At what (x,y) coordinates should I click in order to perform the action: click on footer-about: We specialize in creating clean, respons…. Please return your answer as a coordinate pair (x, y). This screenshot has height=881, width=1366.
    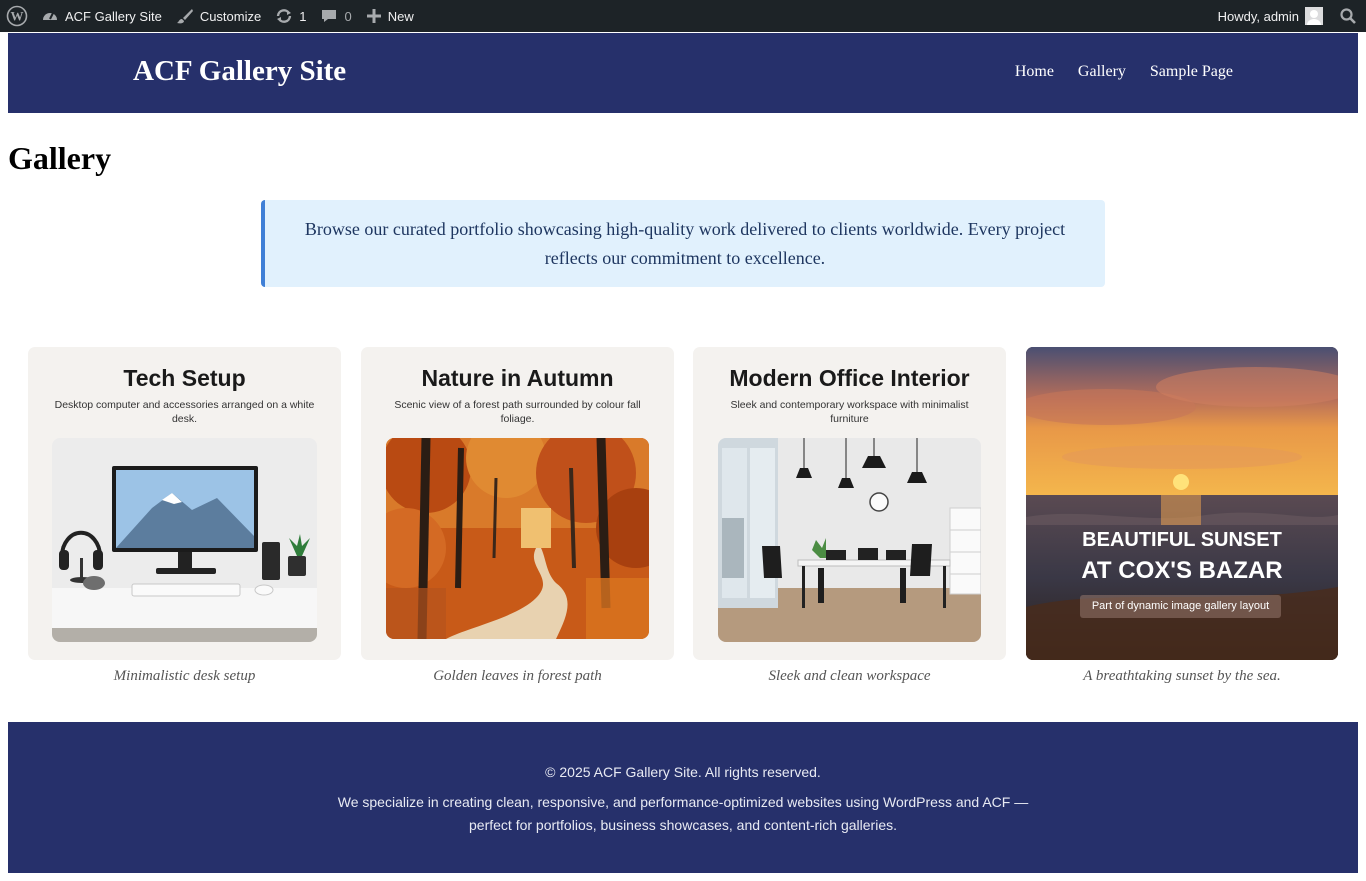
    Looking at the image, I should click on (683, 813).